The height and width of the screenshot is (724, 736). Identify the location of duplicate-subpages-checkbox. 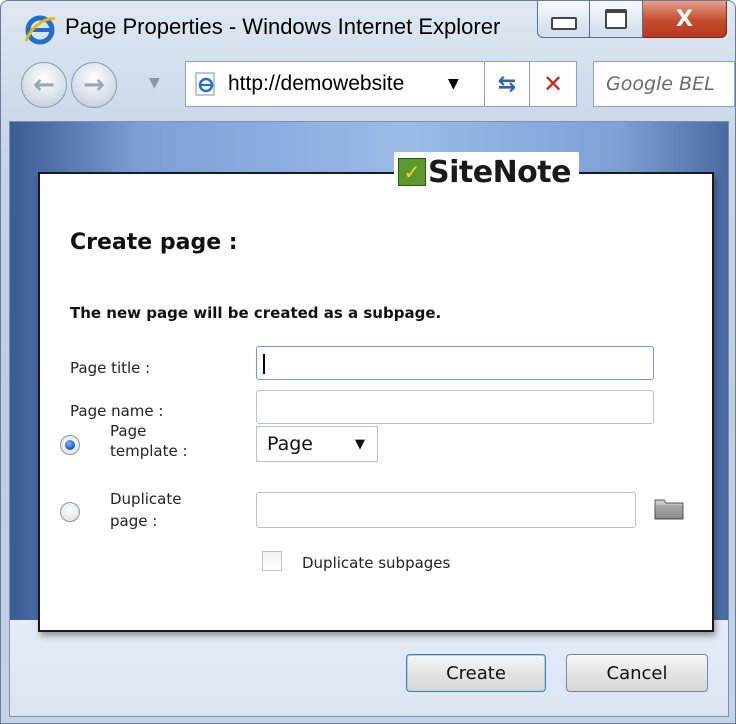
(272, 561).